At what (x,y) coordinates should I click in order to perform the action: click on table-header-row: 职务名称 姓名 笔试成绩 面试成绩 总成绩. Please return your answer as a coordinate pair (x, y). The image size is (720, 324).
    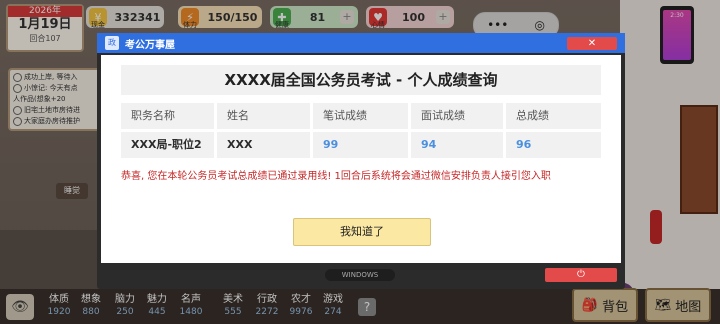
    Looking at the image, I should click on (361, 116).